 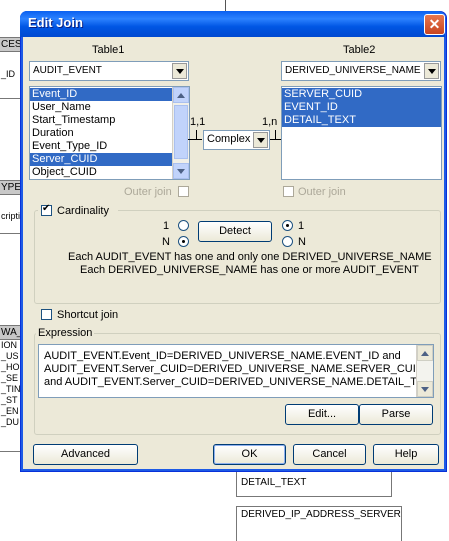 I want to click on background-table-row: _SE, so click(x=10, y=378).